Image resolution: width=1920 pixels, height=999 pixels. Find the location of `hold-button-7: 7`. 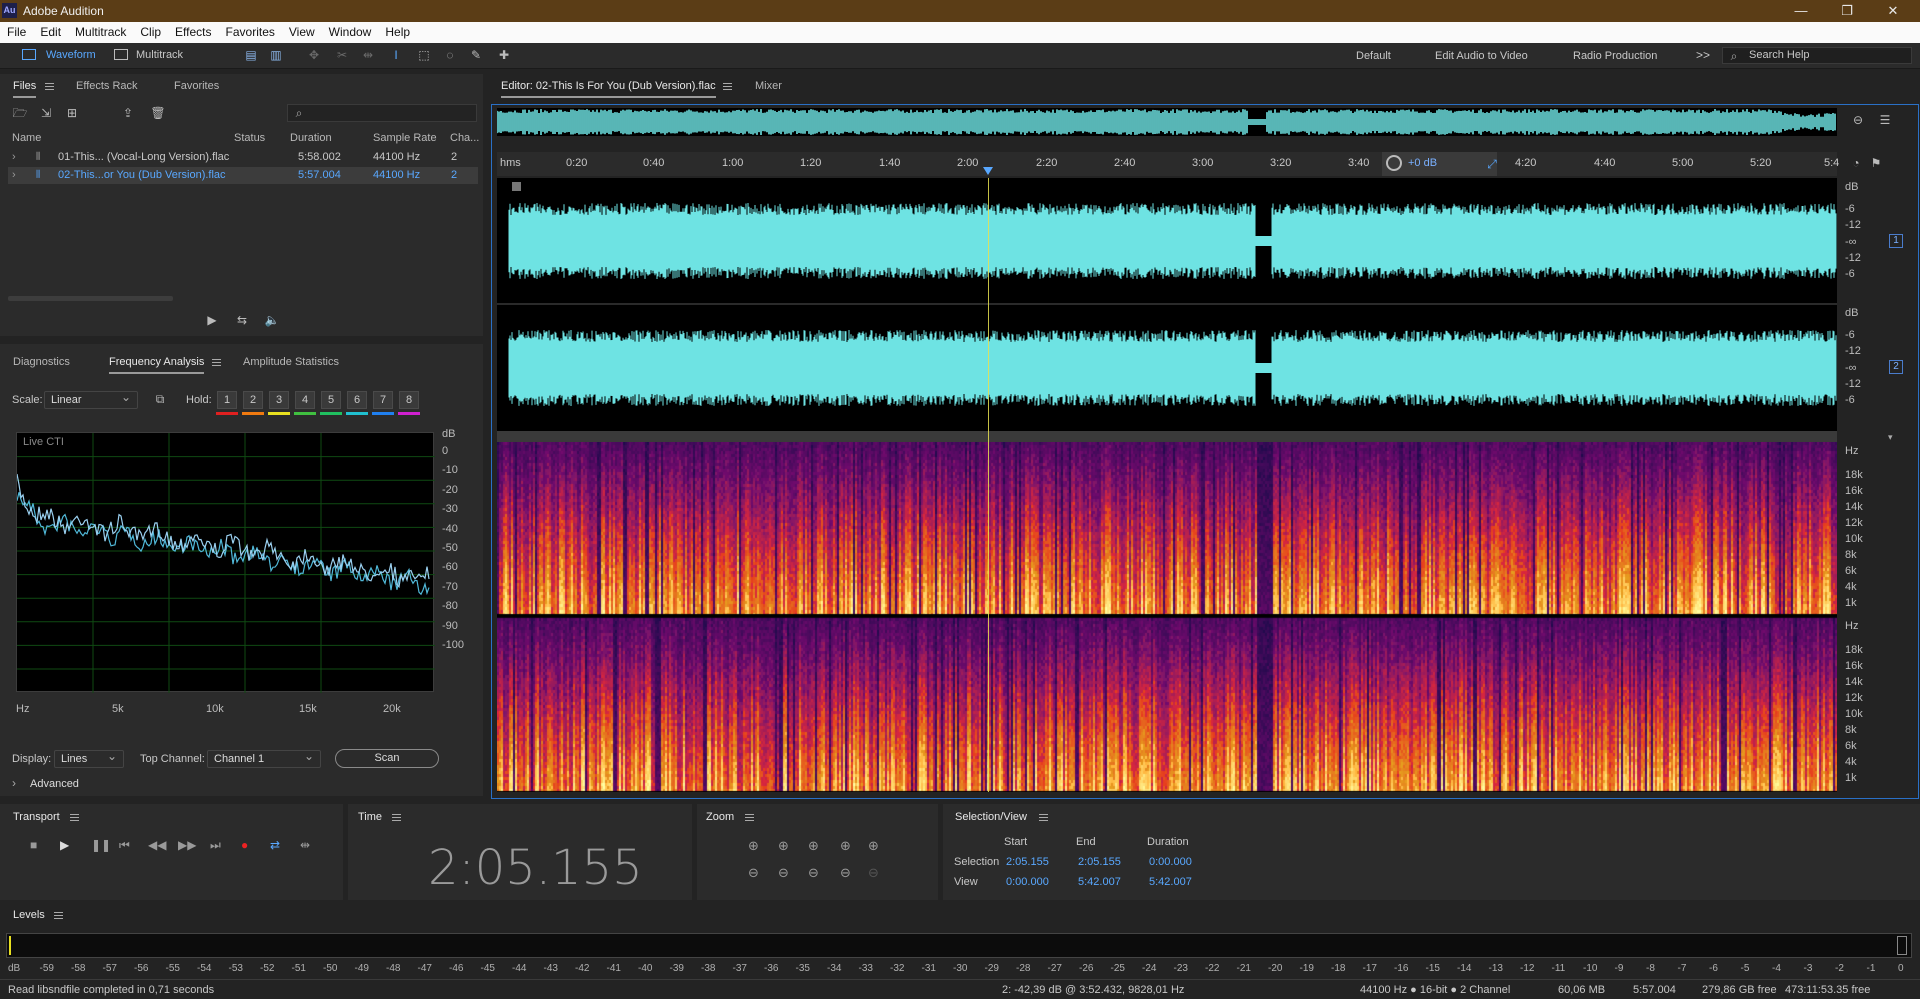

hold-button-7: 7 is located at coordinates (383, 400).